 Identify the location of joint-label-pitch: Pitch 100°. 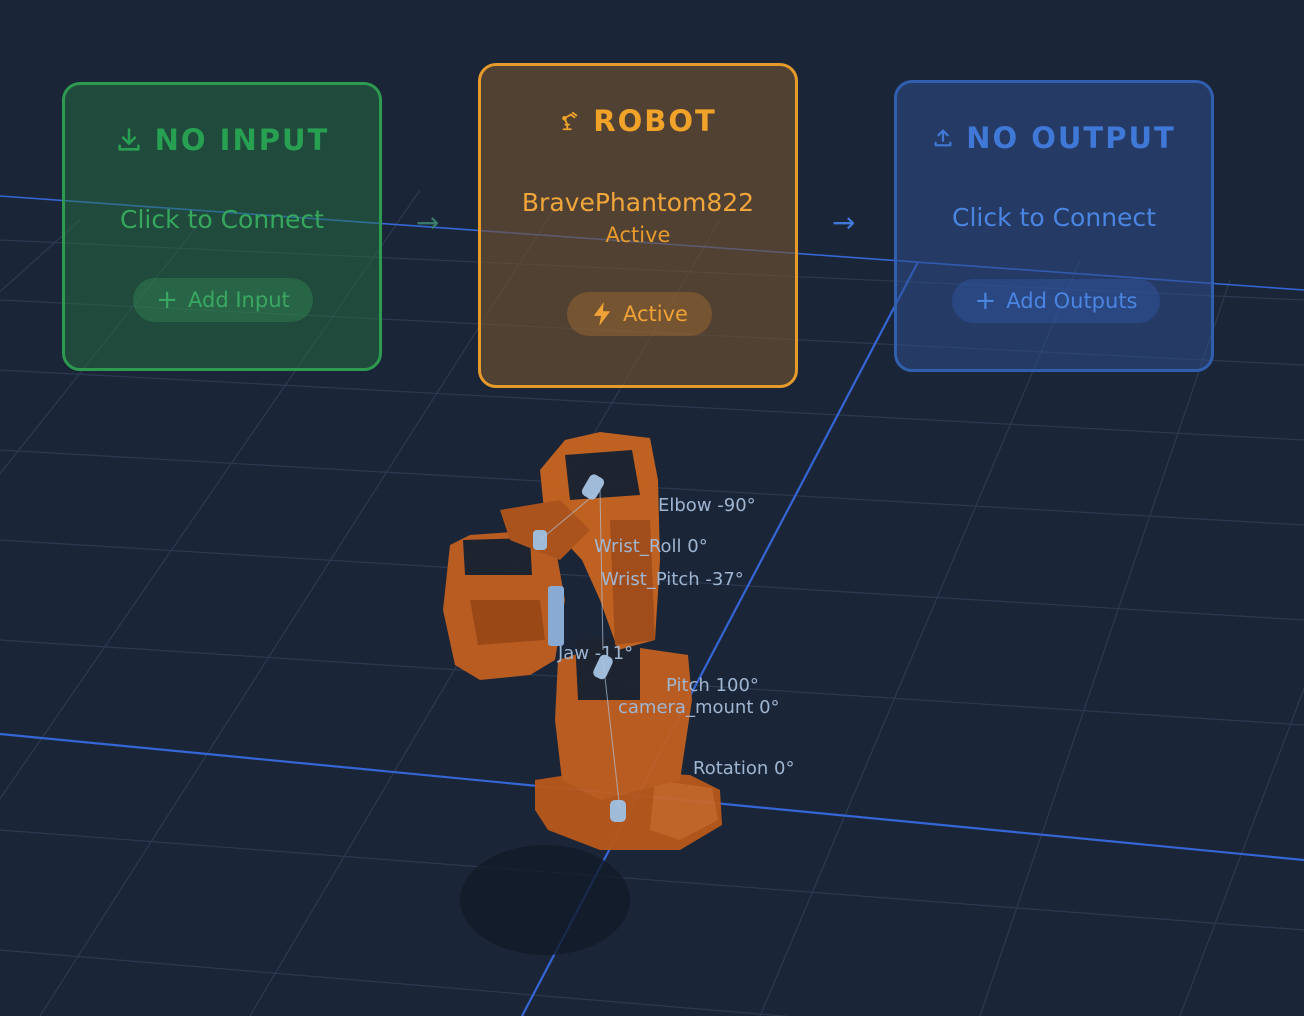
(712, 685).